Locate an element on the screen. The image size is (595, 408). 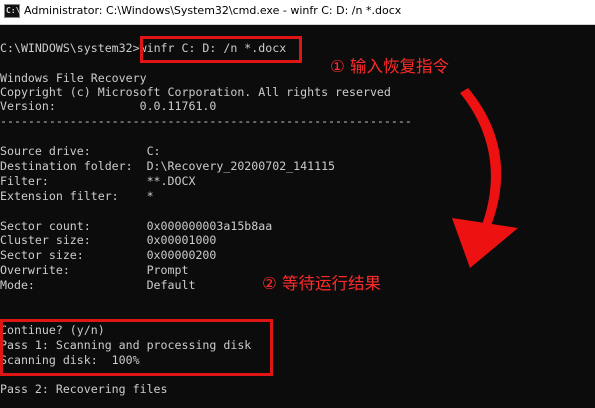
setting-line: Extension filter: * is located at coordinates (77, 196).